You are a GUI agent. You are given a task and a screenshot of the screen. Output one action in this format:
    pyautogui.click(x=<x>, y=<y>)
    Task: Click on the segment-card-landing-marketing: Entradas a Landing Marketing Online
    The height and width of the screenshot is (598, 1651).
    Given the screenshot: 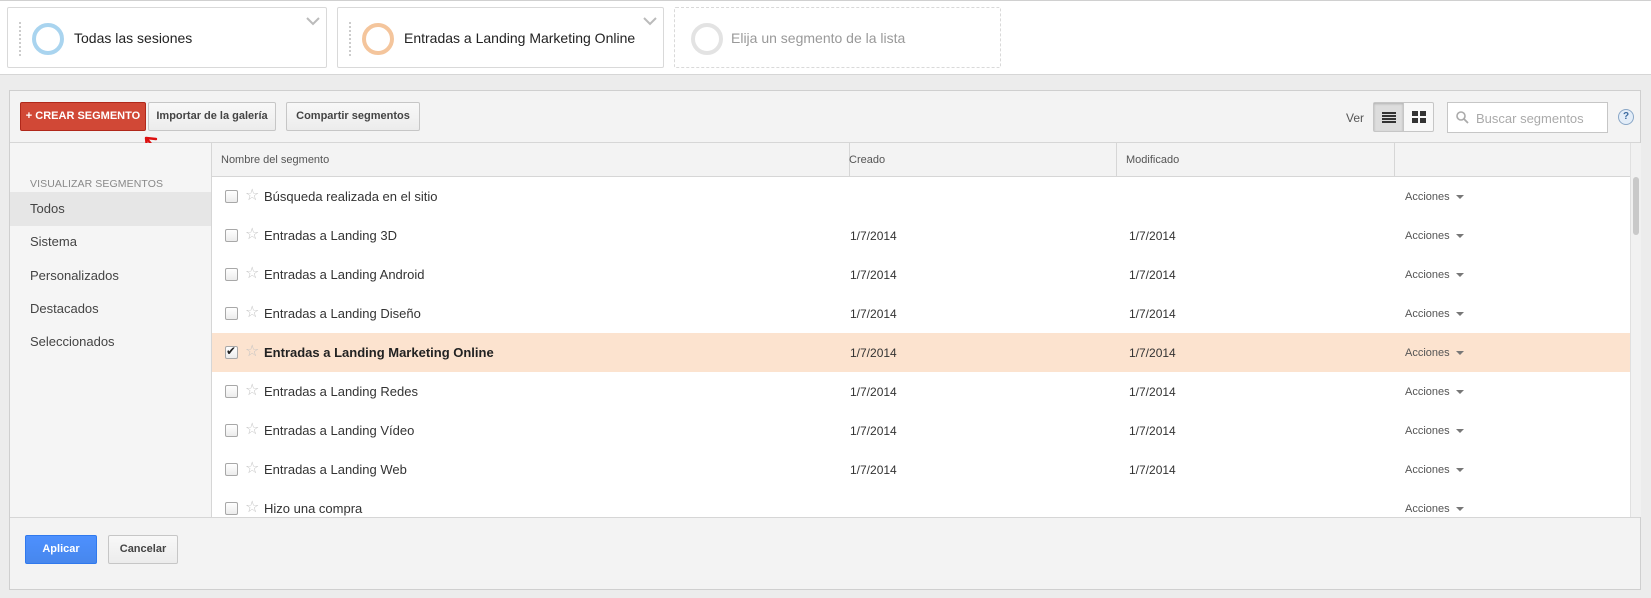 What is the action you would take?
    pyautogui.click(x=500, y=37)
    